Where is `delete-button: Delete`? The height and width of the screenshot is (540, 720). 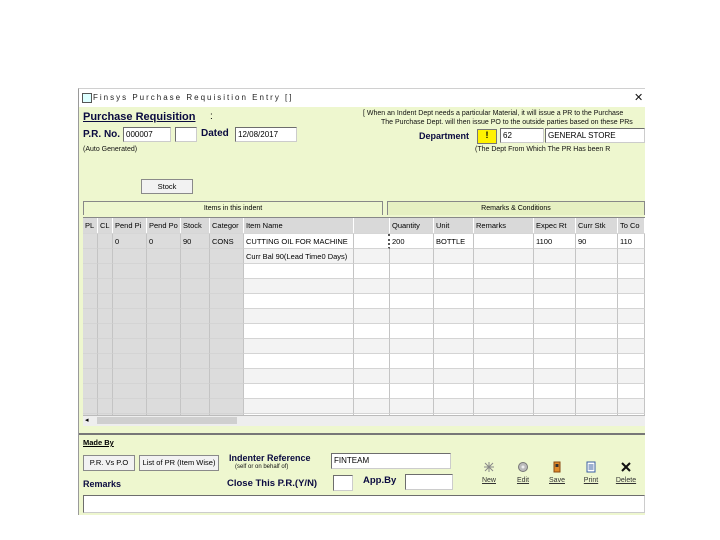 delete-button: Delete is located at coordinates (626, 472).